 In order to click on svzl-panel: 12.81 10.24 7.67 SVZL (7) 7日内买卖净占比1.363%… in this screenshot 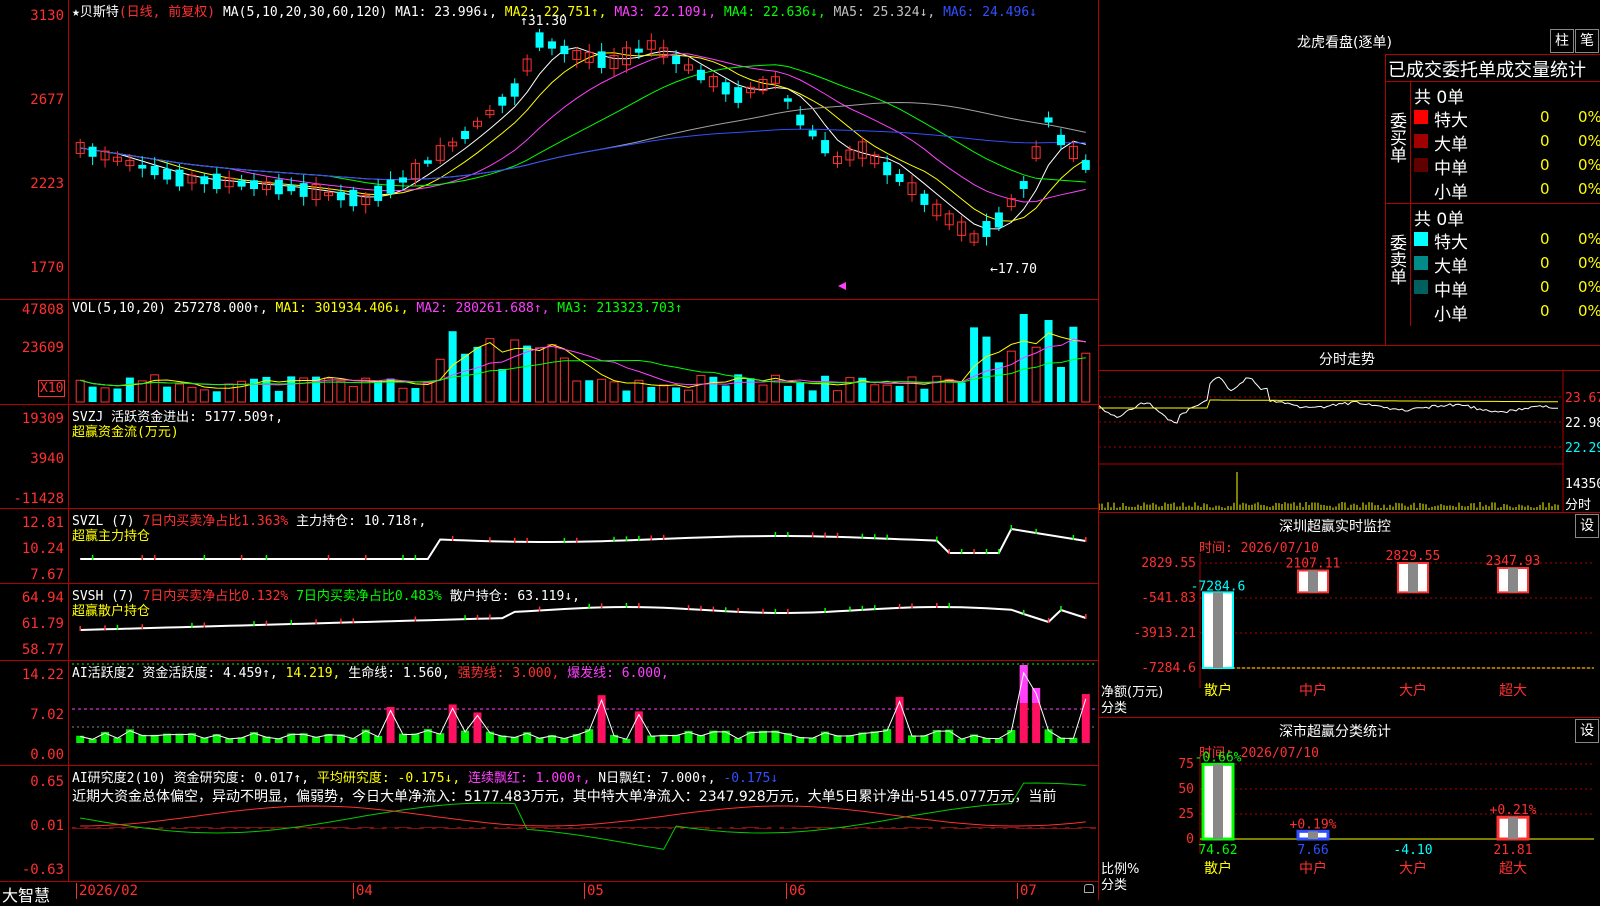, I will do `click(549, 546)`.